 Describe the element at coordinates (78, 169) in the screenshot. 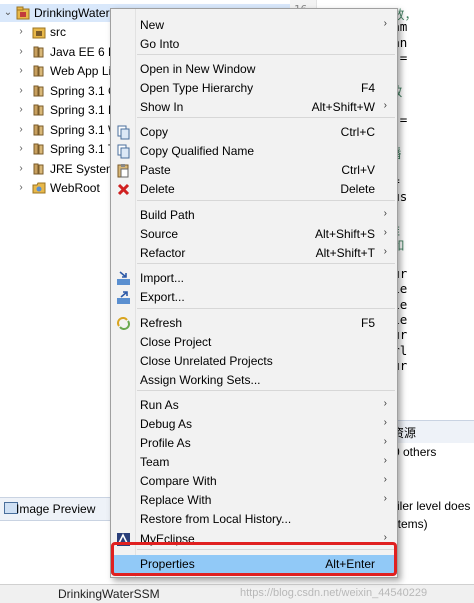

I see `tree-item: › JRE System Library` at that location.